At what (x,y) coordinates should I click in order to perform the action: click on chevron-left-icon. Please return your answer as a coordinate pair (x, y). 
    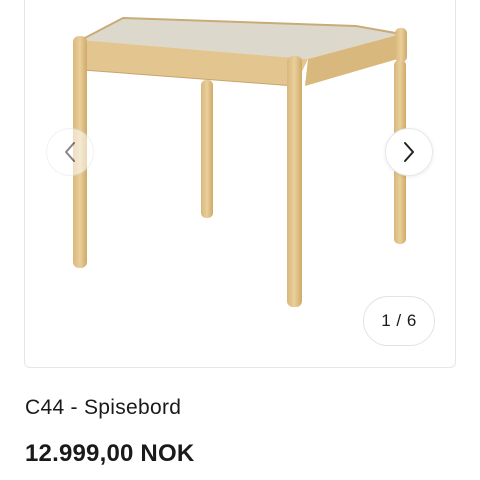
    Looking at the image, I should click on (70, 152).